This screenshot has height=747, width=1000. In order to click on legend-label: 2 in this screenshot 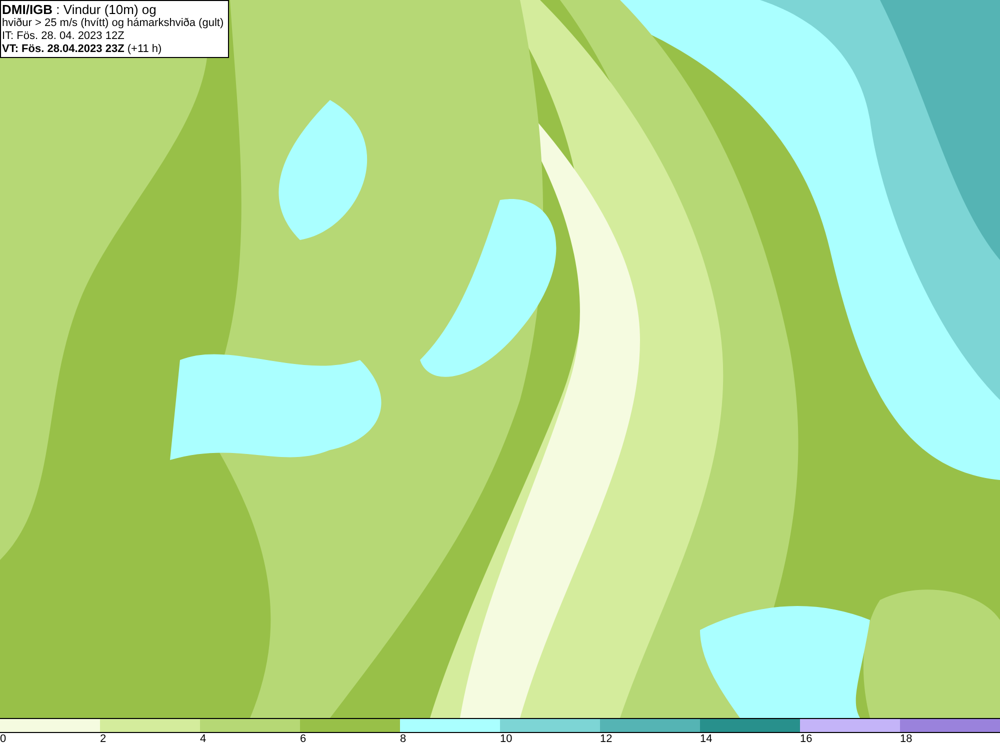, I will do `click(103, 739)`.